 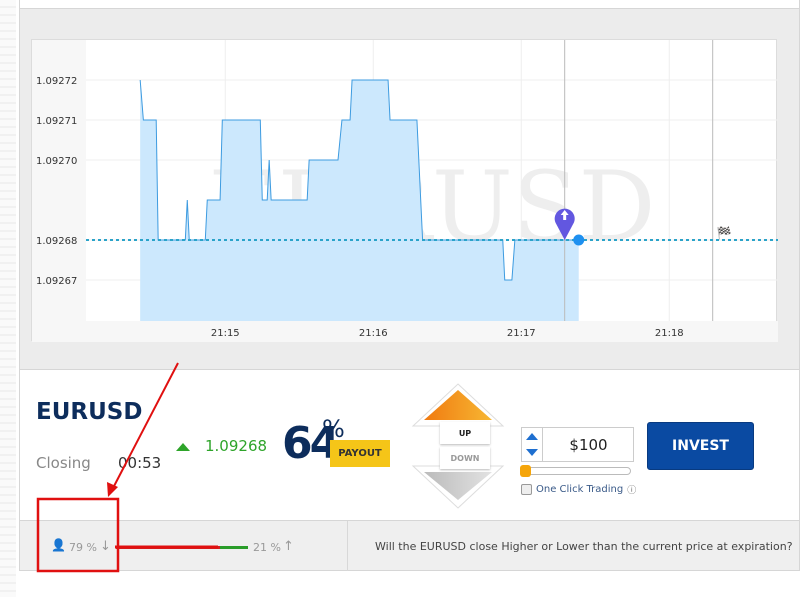 What do you see at coordinates (78, 535) in the screenshot?
I see `annotation-box` at bounding box center [78, 535].